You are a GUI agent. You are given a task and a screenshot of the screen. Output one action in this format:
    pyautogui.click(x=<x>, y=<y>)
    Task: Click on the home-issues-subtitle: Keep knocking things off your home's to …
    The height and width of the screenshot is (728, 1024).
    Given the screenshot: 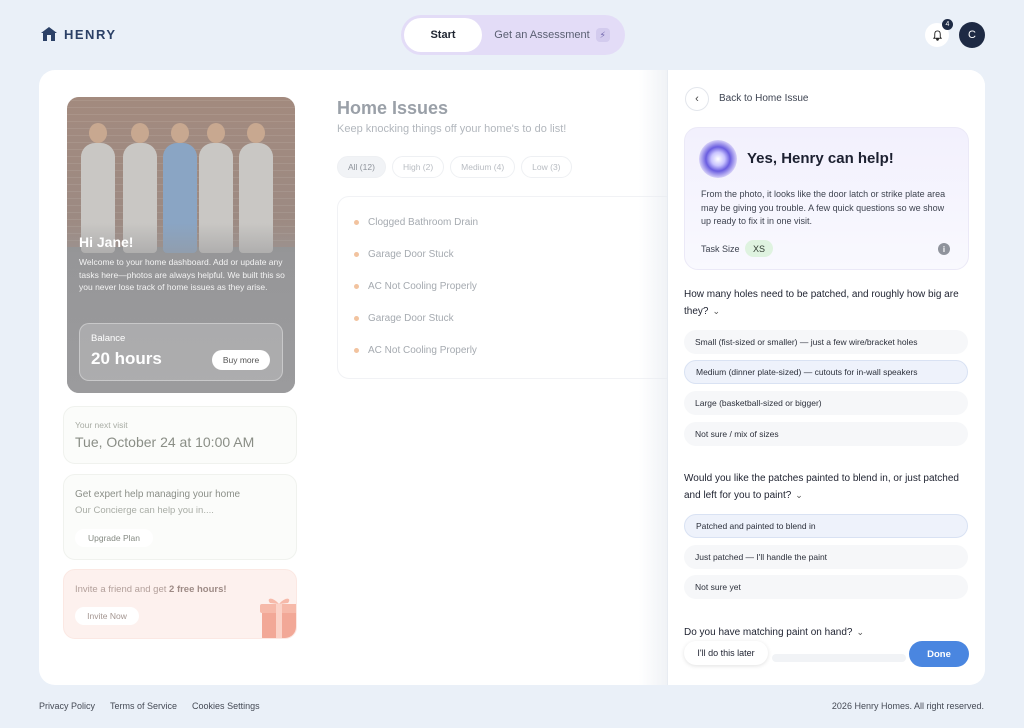 What is the action you would take?
    pyautogui.click(x=452, y=129)
    